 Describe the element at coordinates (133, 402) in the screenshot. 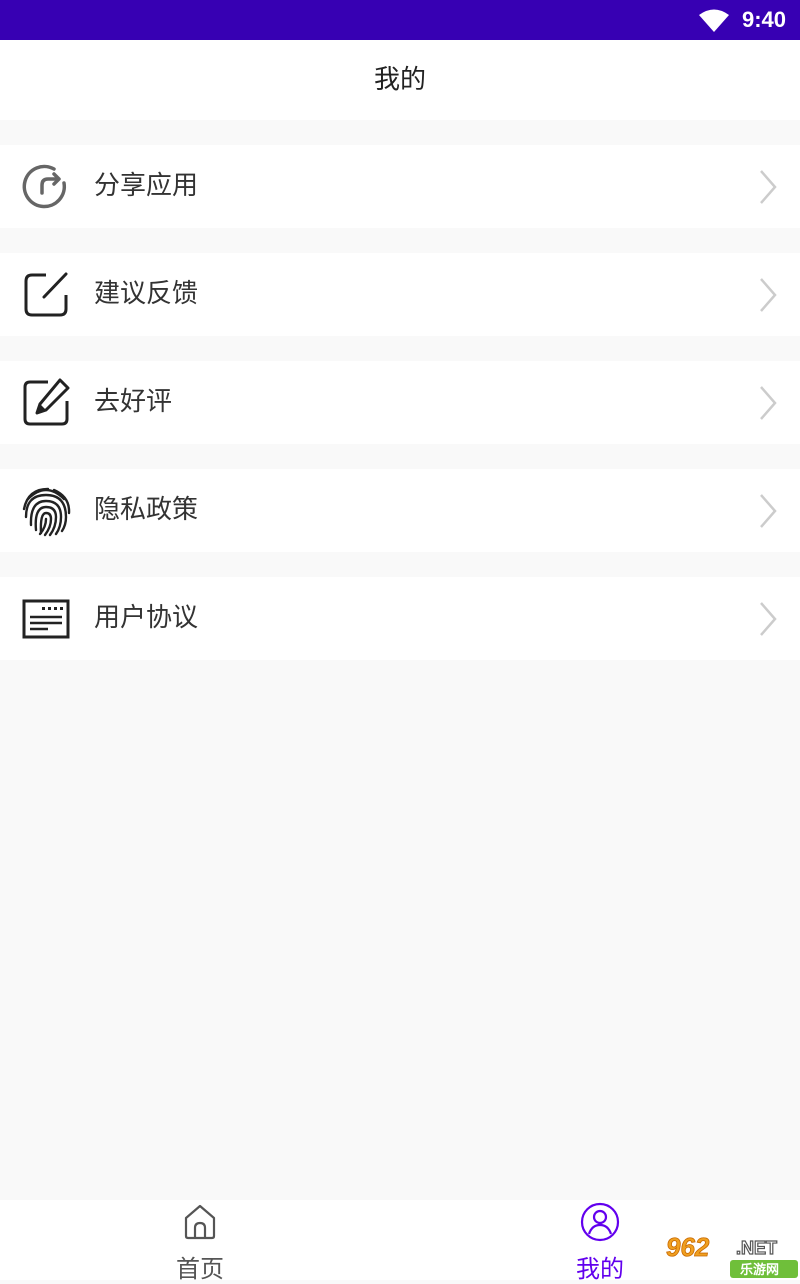

I see `menu-item-label: 去好评` at that location.